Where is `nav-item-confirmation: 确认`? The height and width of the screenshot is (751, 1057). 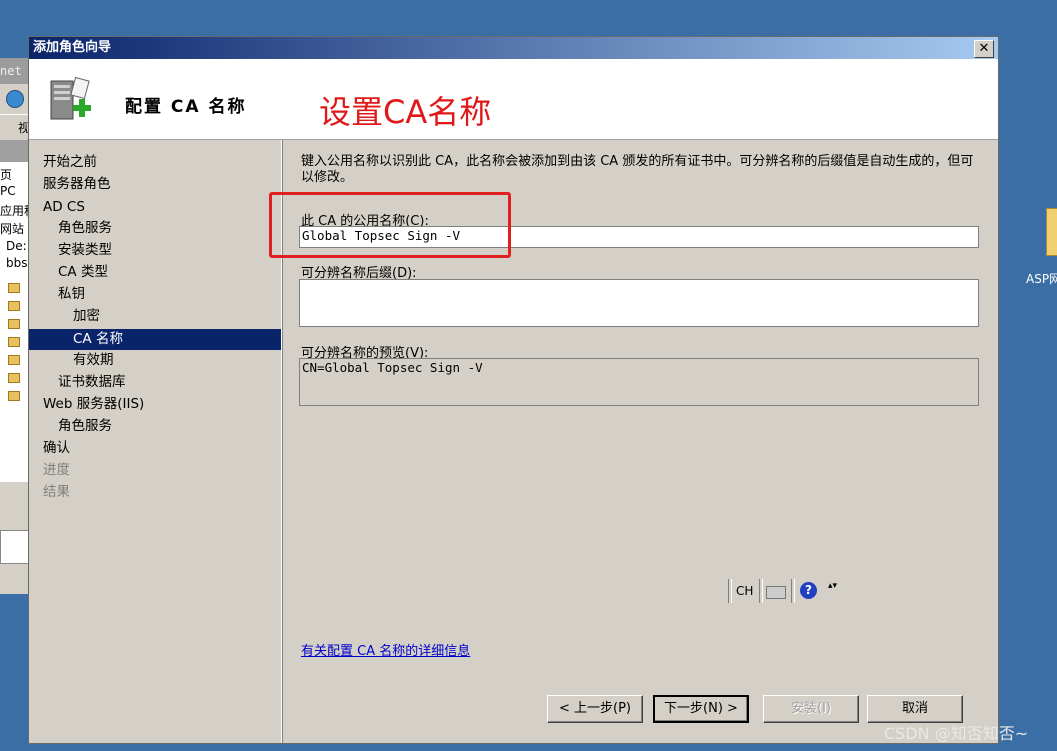
nav-item-confirmation: 确认 is located at coordinates (155, 448).